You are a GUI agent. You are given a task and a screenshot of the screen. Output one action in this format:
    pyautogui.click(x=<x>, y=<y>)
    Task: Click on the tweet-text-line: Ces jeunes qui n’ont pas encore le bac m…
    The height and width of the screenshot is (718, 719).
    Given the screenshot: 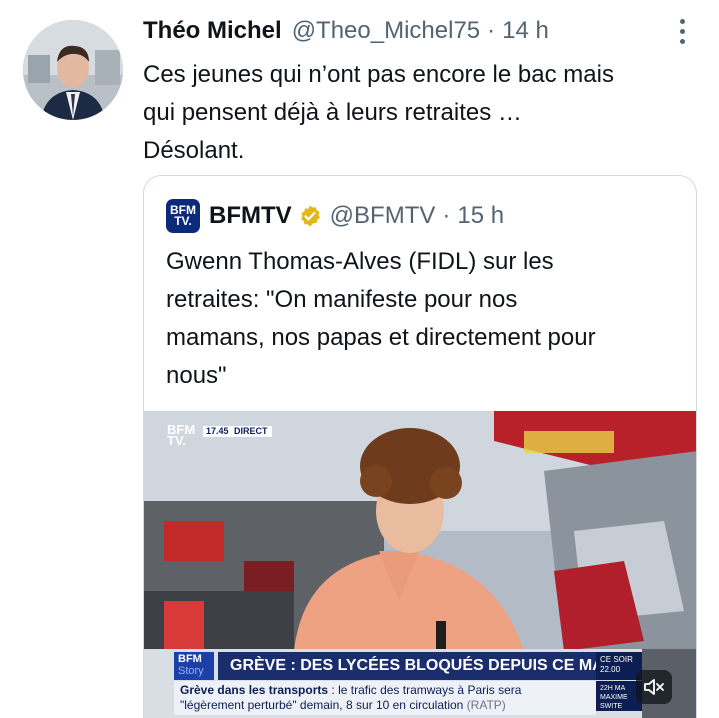 What is the action you would take?
    pyautogui.click(x=378, y=74)
    